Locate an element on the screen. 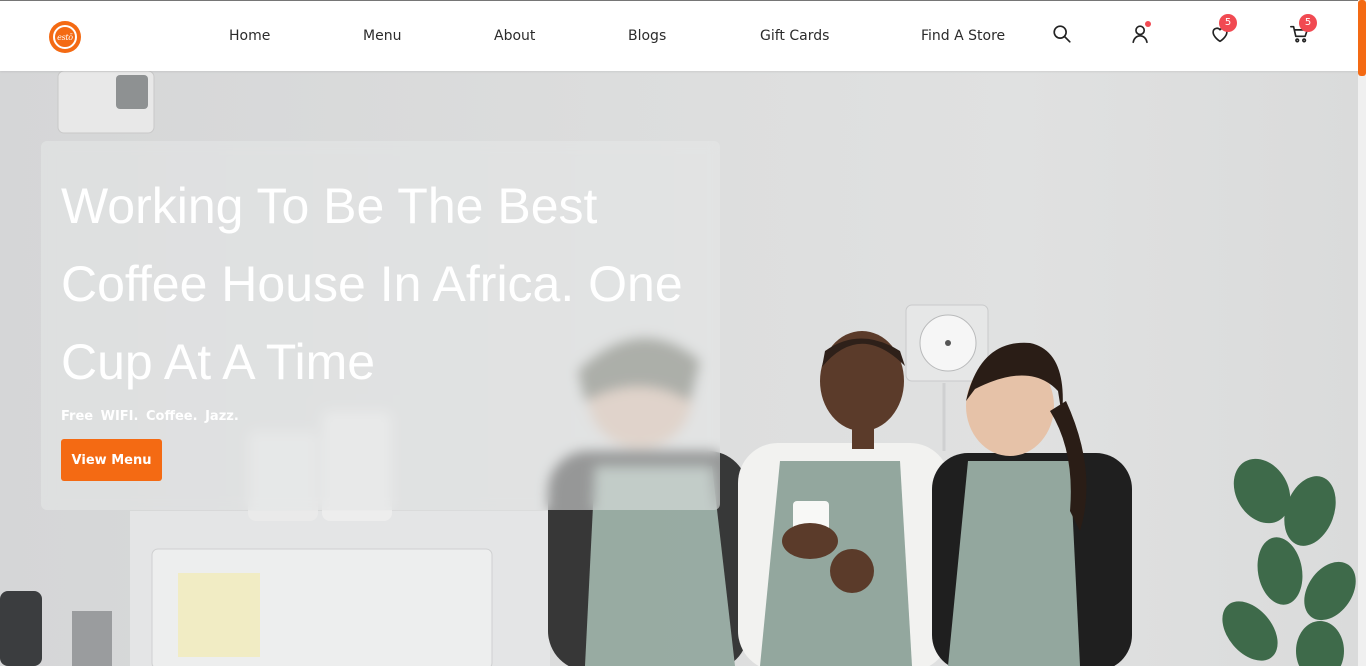  cart-count-badge: 5 is located at coordinates (1308, 23).